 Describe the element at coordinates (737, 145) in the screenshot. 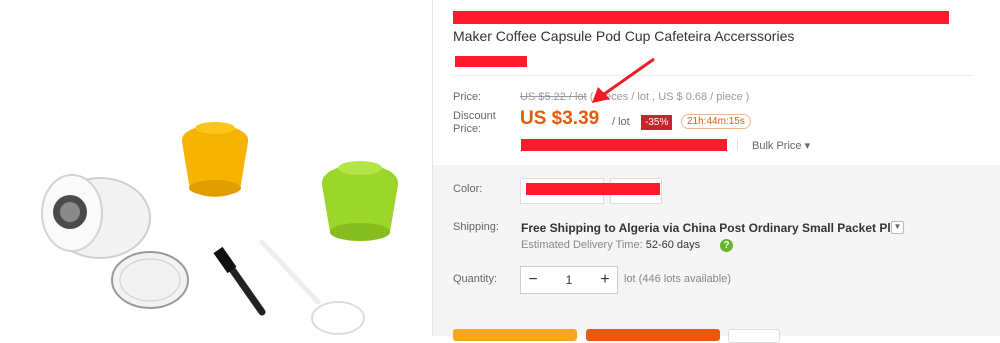

I see `separator` at that location.